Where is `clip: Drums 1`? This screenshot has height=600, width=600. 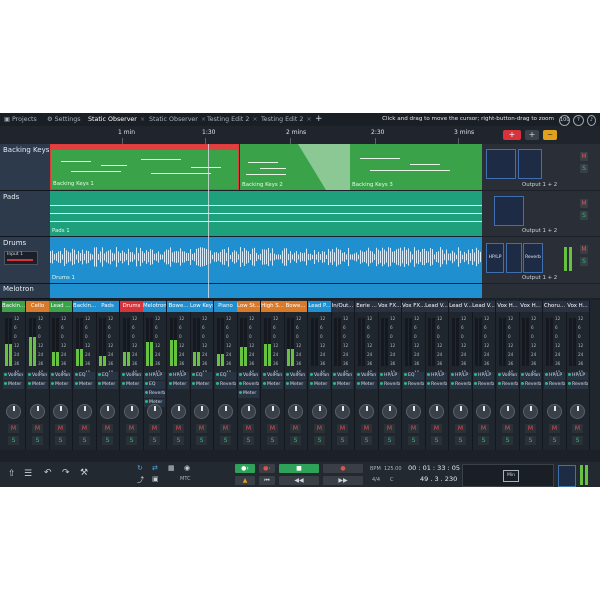
clip: Drums 1 is located at coordinates (266, 260).